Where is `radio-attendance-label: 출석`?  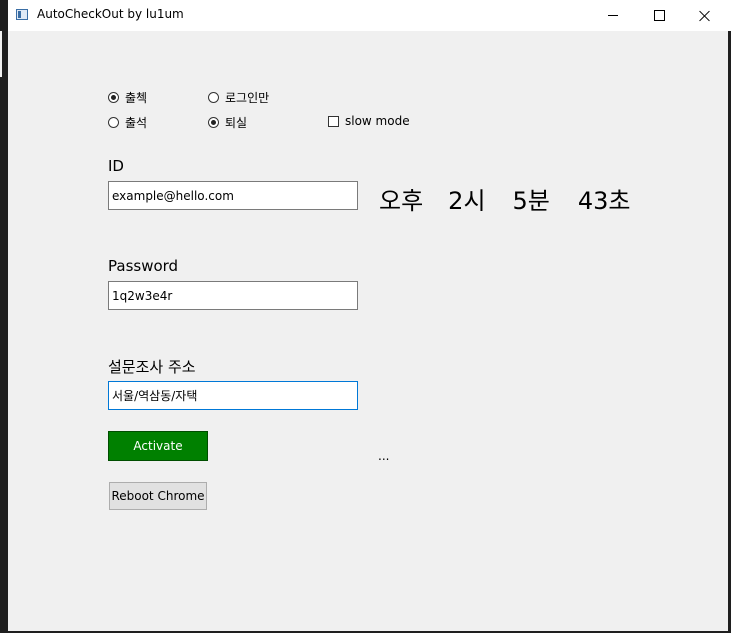
radio-attendance-label: 출석 is located at coordinates (136, 123).